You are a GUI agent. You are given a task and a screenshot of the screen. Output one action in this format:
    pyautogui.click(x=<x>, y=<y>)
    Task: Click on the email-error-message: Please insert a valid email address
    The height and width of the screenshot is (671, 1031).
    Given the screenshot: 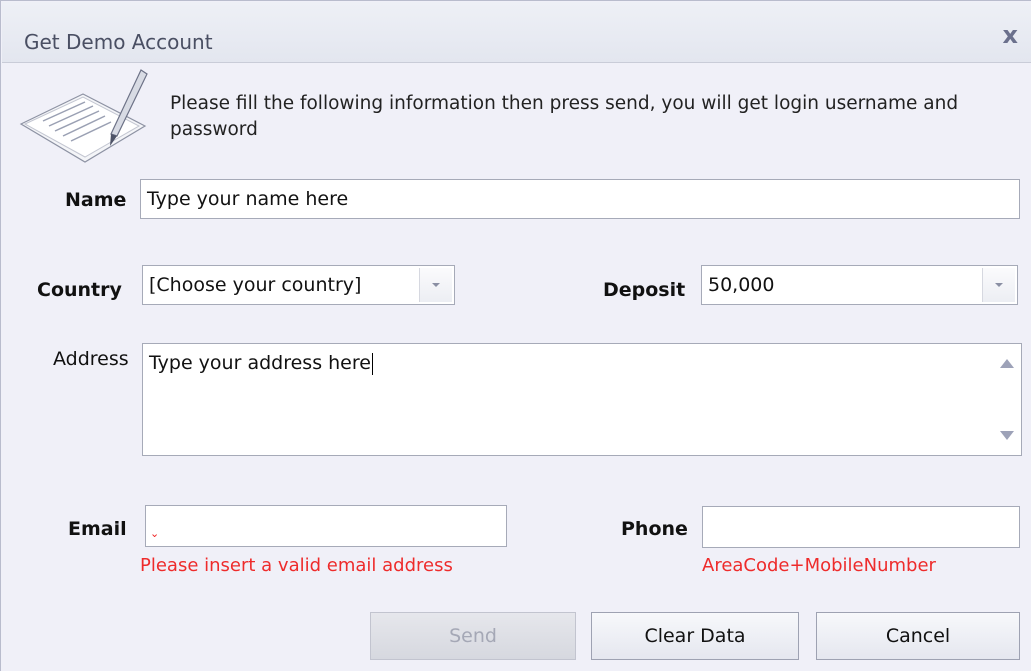 What is the action you would take?
    pyautogui.click(x=296, y=565)
    